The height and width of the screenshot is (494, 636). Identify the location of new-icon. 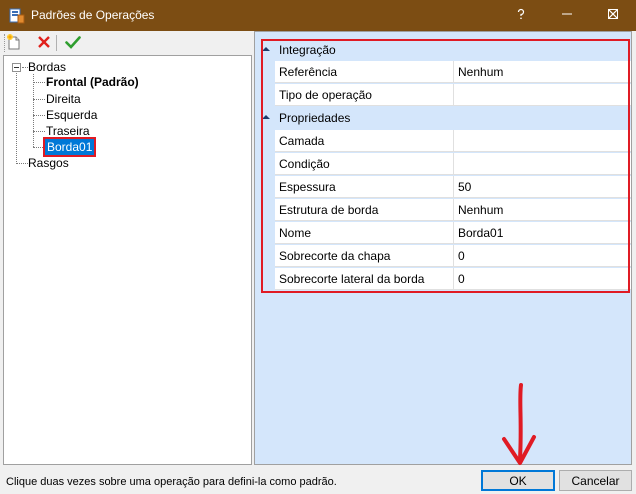
(14, 43).